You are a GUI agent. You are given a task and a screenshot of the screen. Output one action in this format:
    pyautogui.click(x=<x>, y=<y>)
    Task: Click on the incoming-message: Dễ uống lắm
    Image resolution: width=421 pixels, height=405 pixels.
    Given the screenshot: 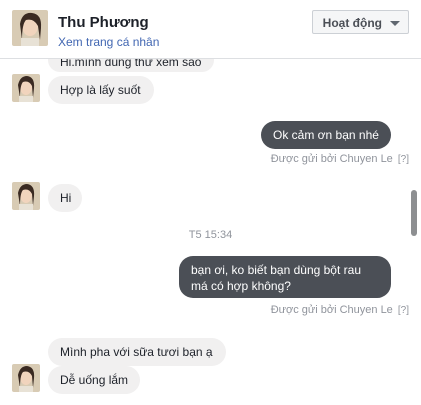 What is the action you would take?
    pyautogui.click(x=94, y=380)
    